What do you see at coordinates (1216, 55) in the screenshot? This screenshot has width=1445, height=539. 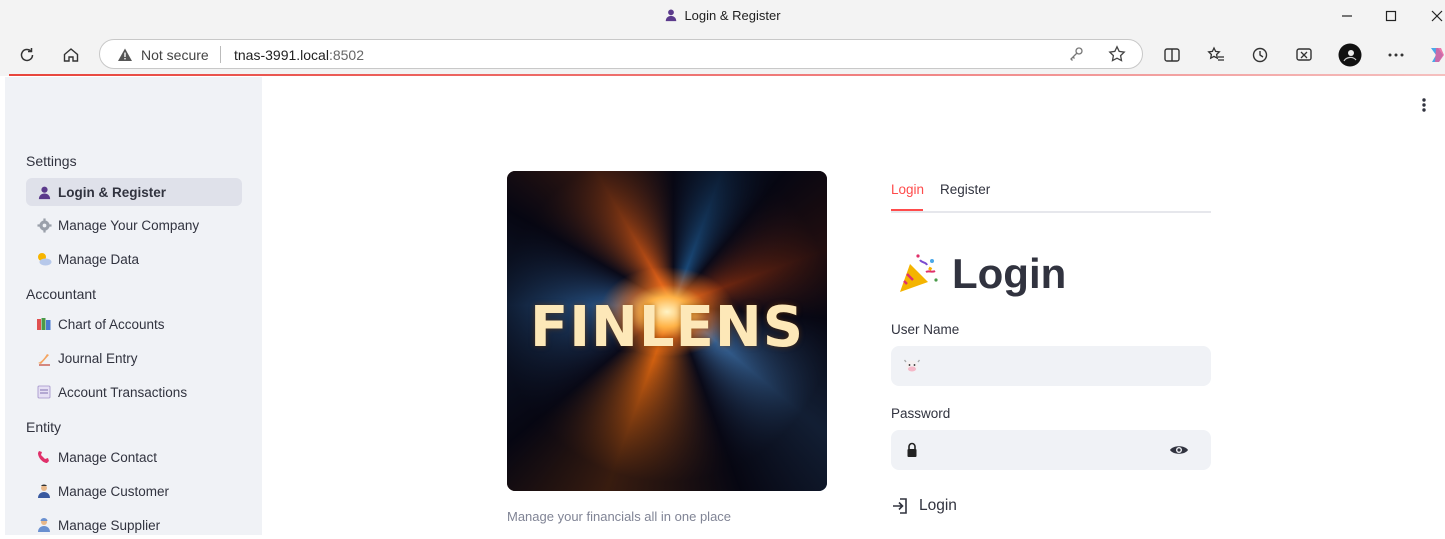 I see `favorites-icon` at bounding box center [1216, 55].